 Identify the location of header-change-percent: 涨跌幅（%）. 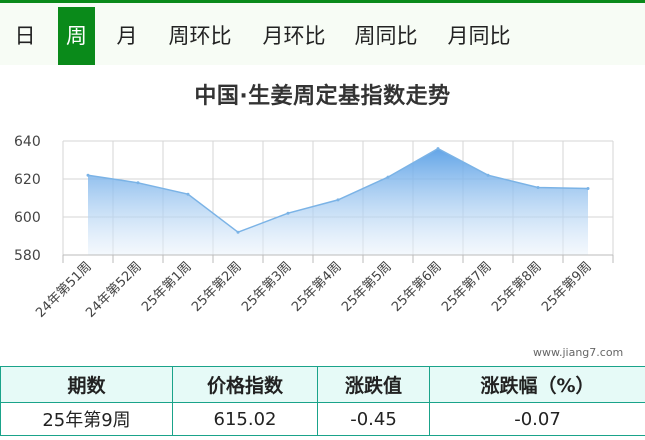
(537, 384).